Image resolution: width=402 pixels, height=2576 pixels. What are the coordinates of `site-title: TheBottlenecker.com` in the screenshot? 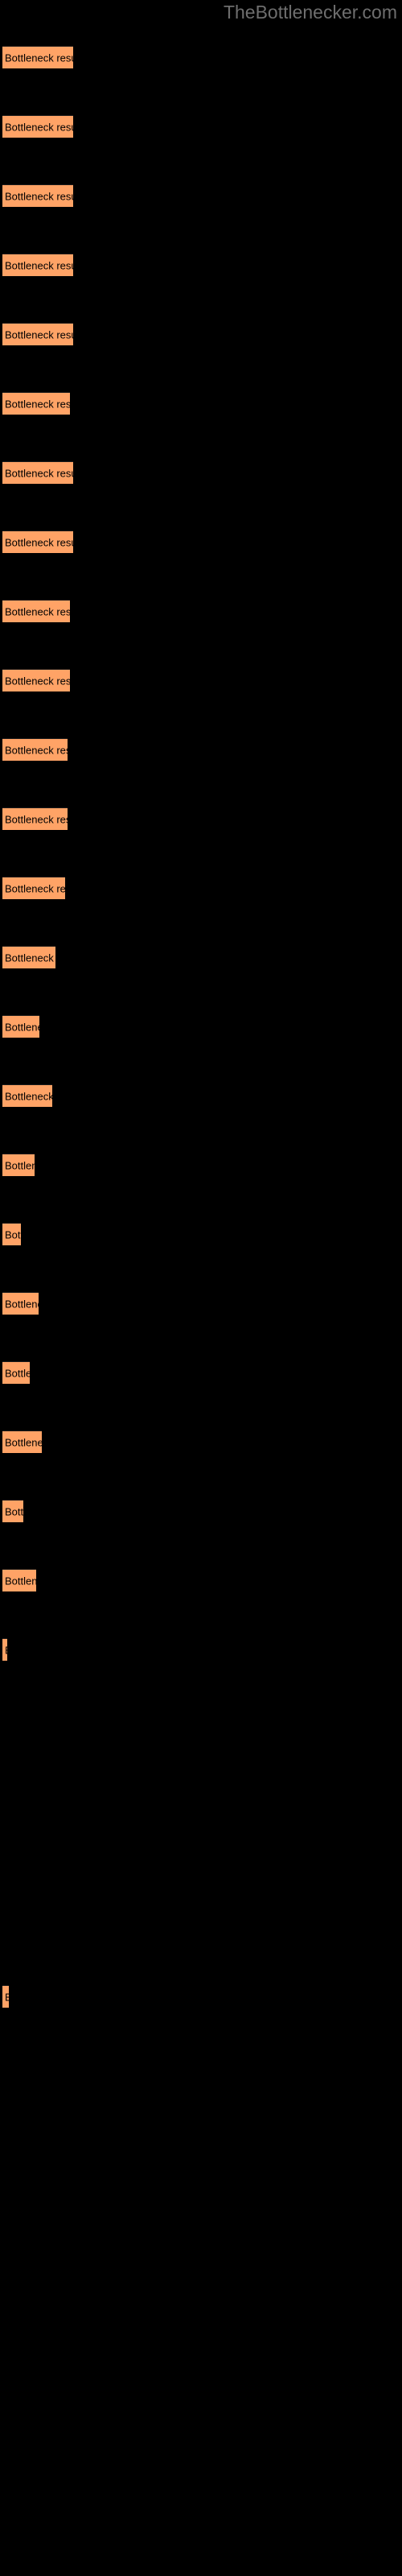 It's located at (310, 12).